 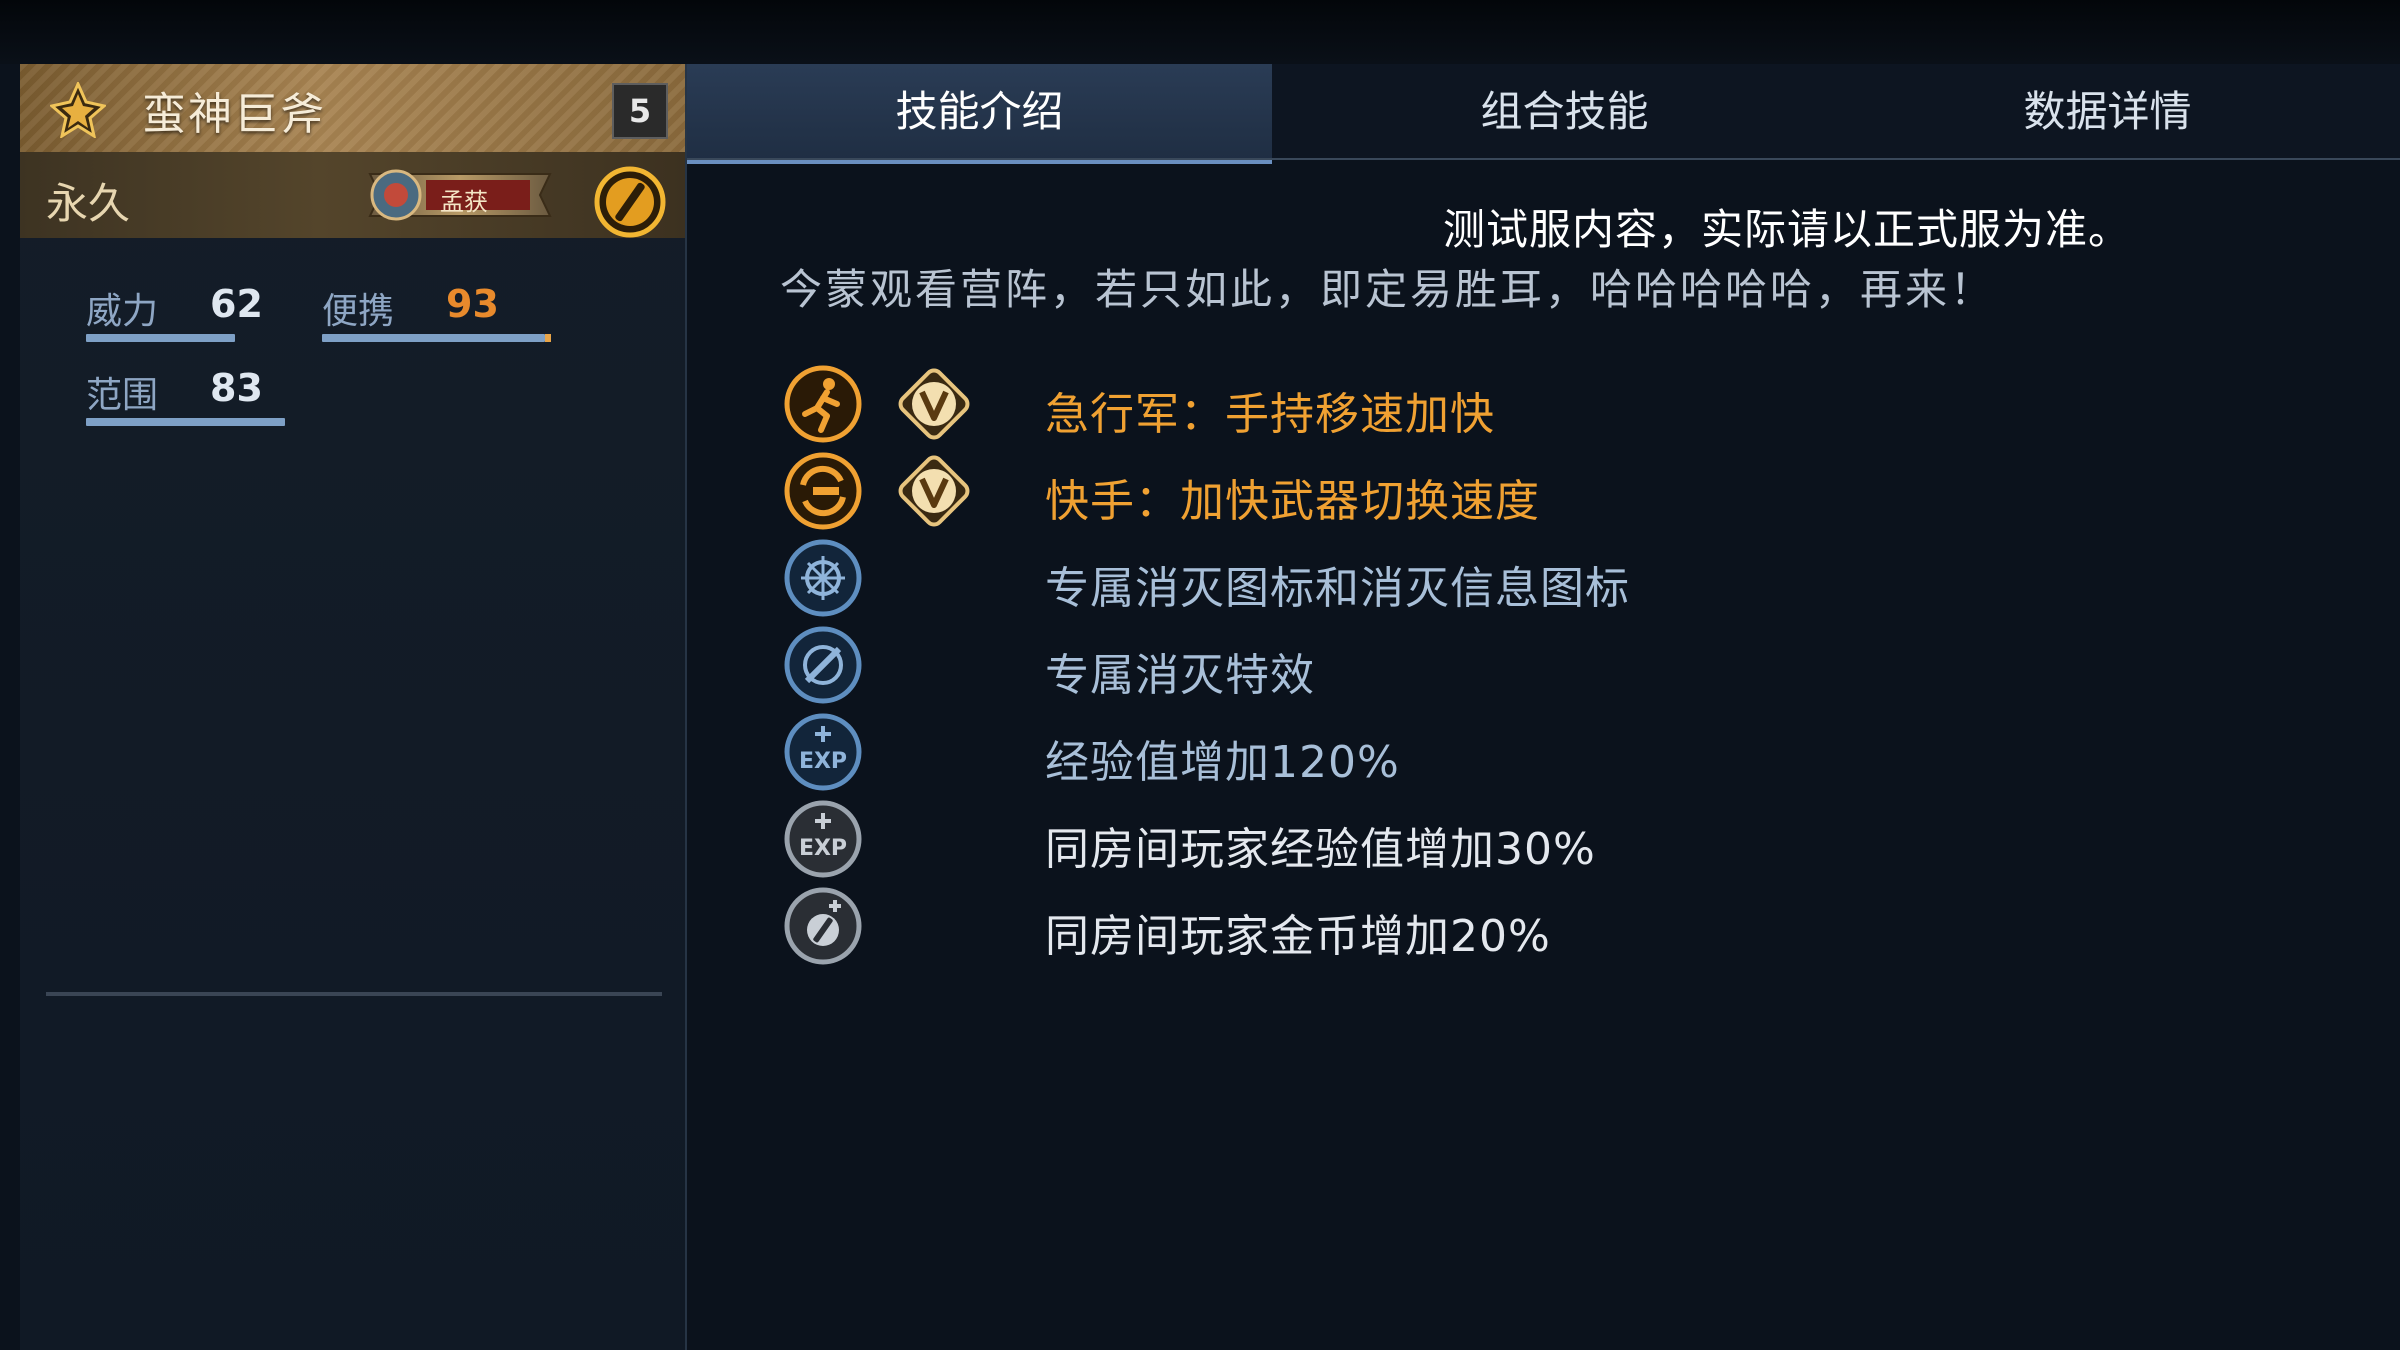 What do you see at coordinates (236, 304) in the screenshot?
I see `stat-value: 62` at bounding box center [236, 304].